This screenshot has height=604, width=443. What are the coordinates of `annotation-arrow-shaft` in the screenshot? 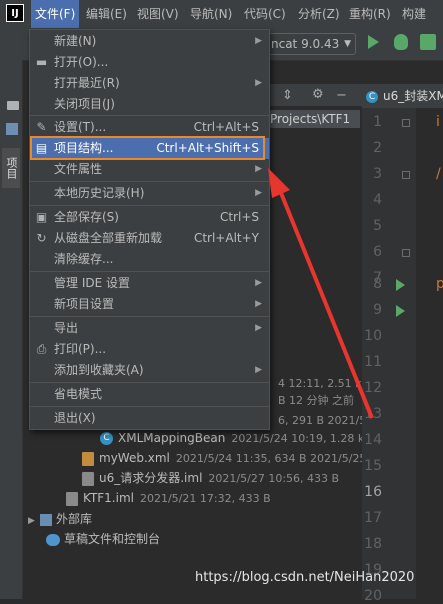 It's located at (325, 303).